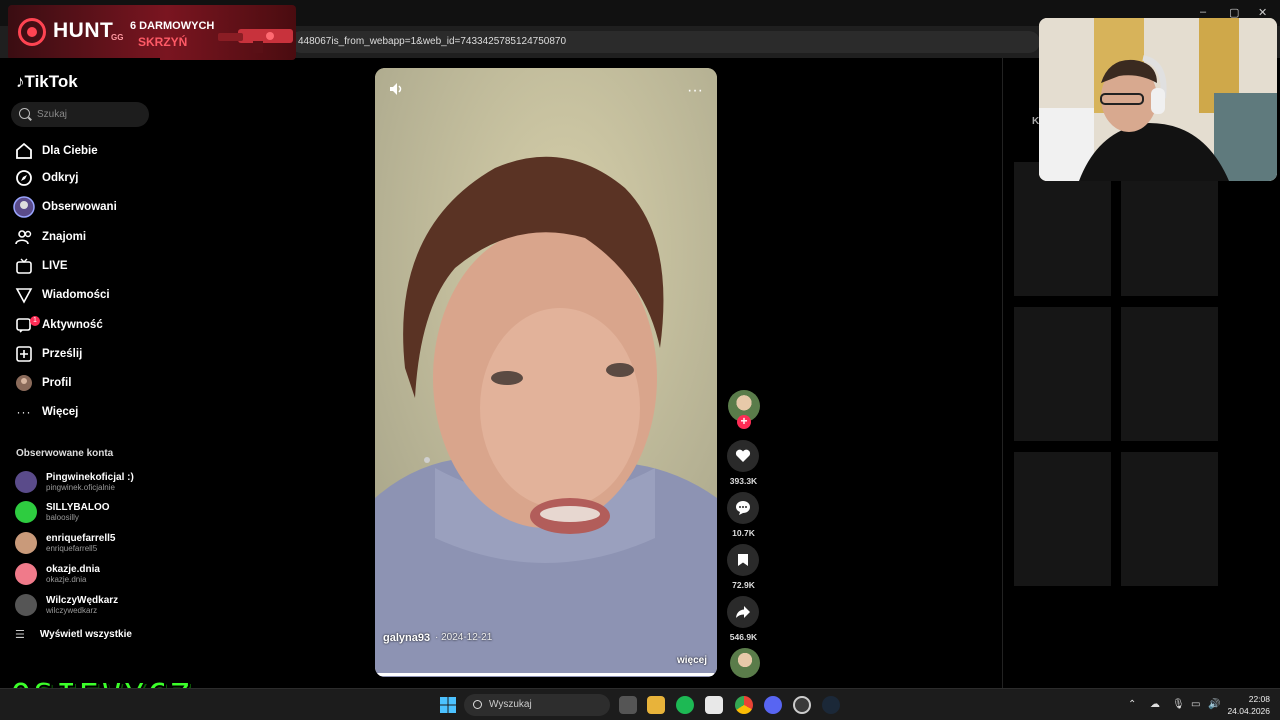 This screenshot has height=720, width=1280. What do you see at coordinates (692, 660) in the screenshot?
I see `video-more-button: więcej` at bounding box center [692, 660].